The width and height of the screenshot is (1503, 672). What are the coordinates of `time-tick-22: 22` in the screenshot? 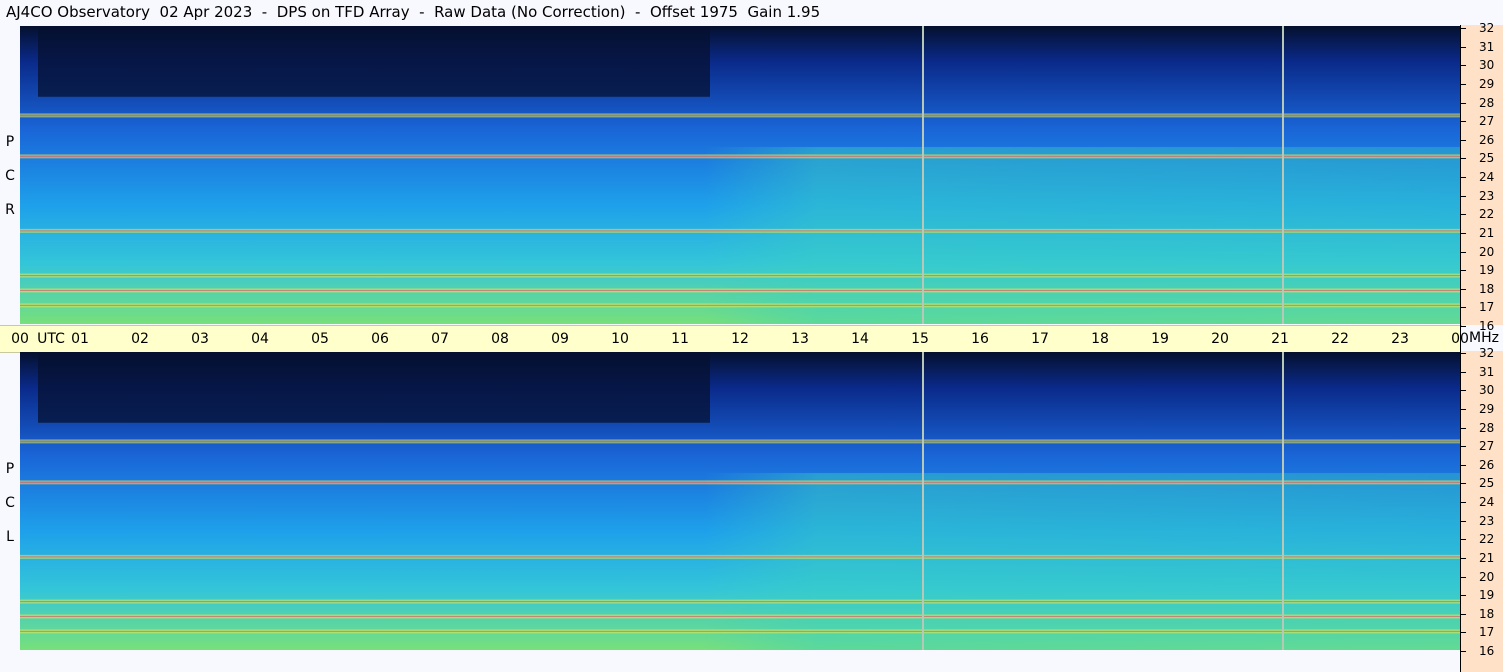 It's located at (1340, 339).